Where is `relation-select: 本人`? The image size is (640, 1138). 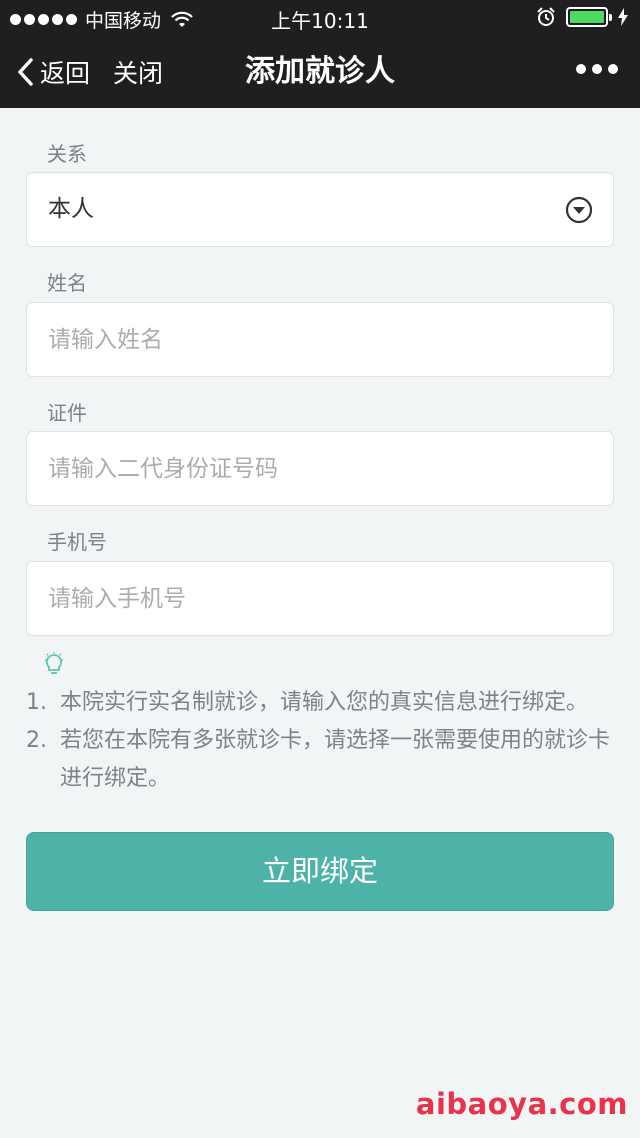 relation-select: 本人 is located at coordinates (320, 209).